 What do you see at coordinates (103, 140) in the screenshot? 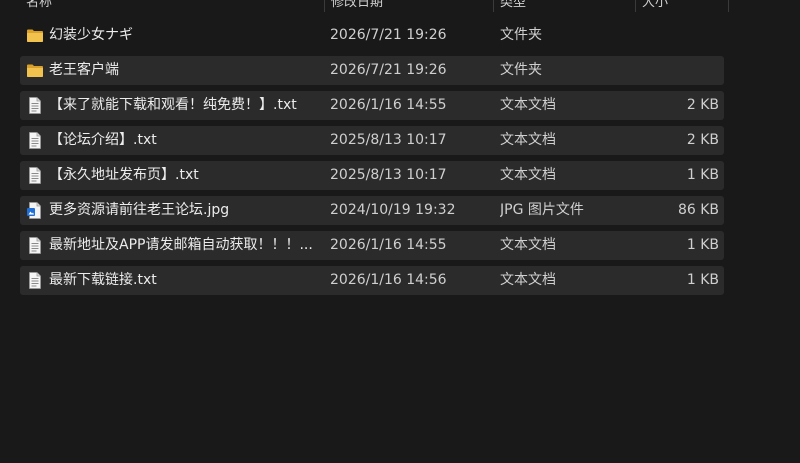
I see `file-name: 【论坛介绍】.txt` at bounding box center [103, 140].